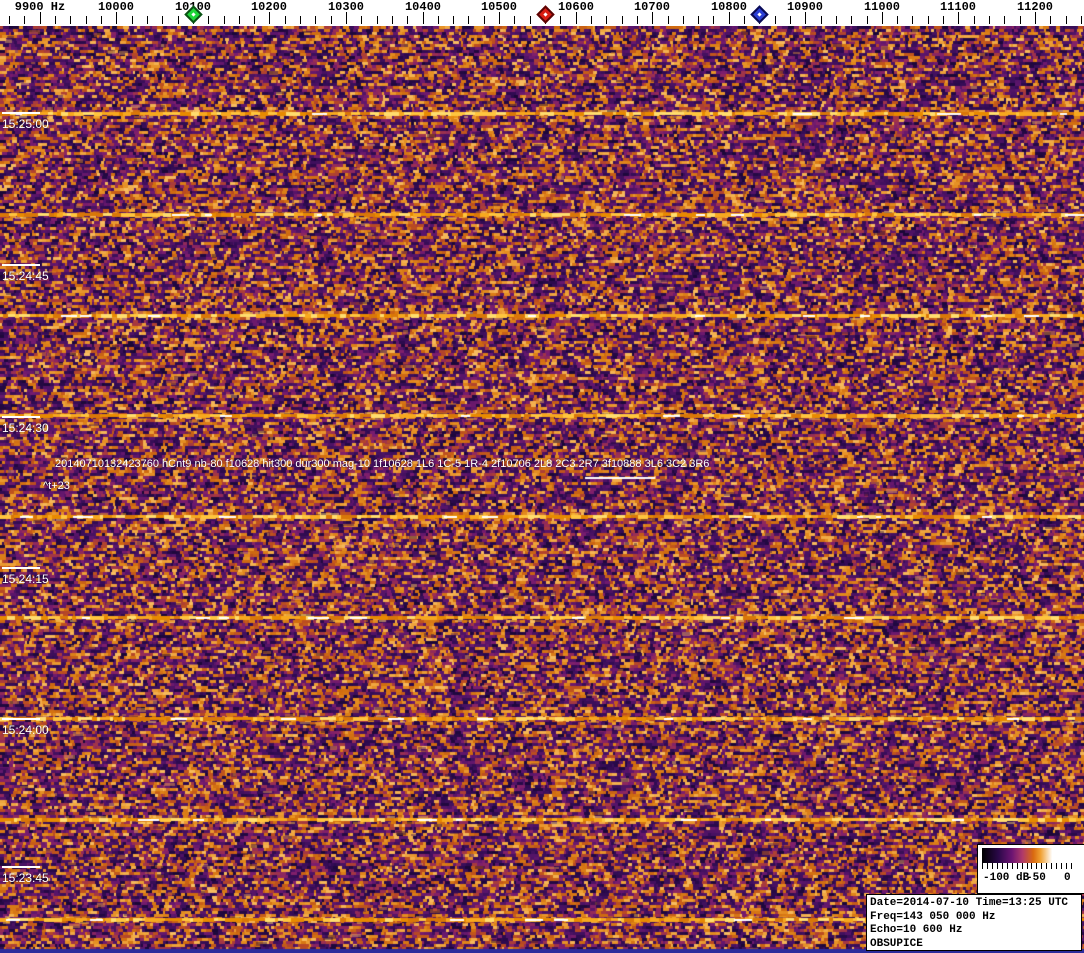 This screenshot has height=953, width=1084. I want to click on time-label: 15:24:15, so click(25, 579).